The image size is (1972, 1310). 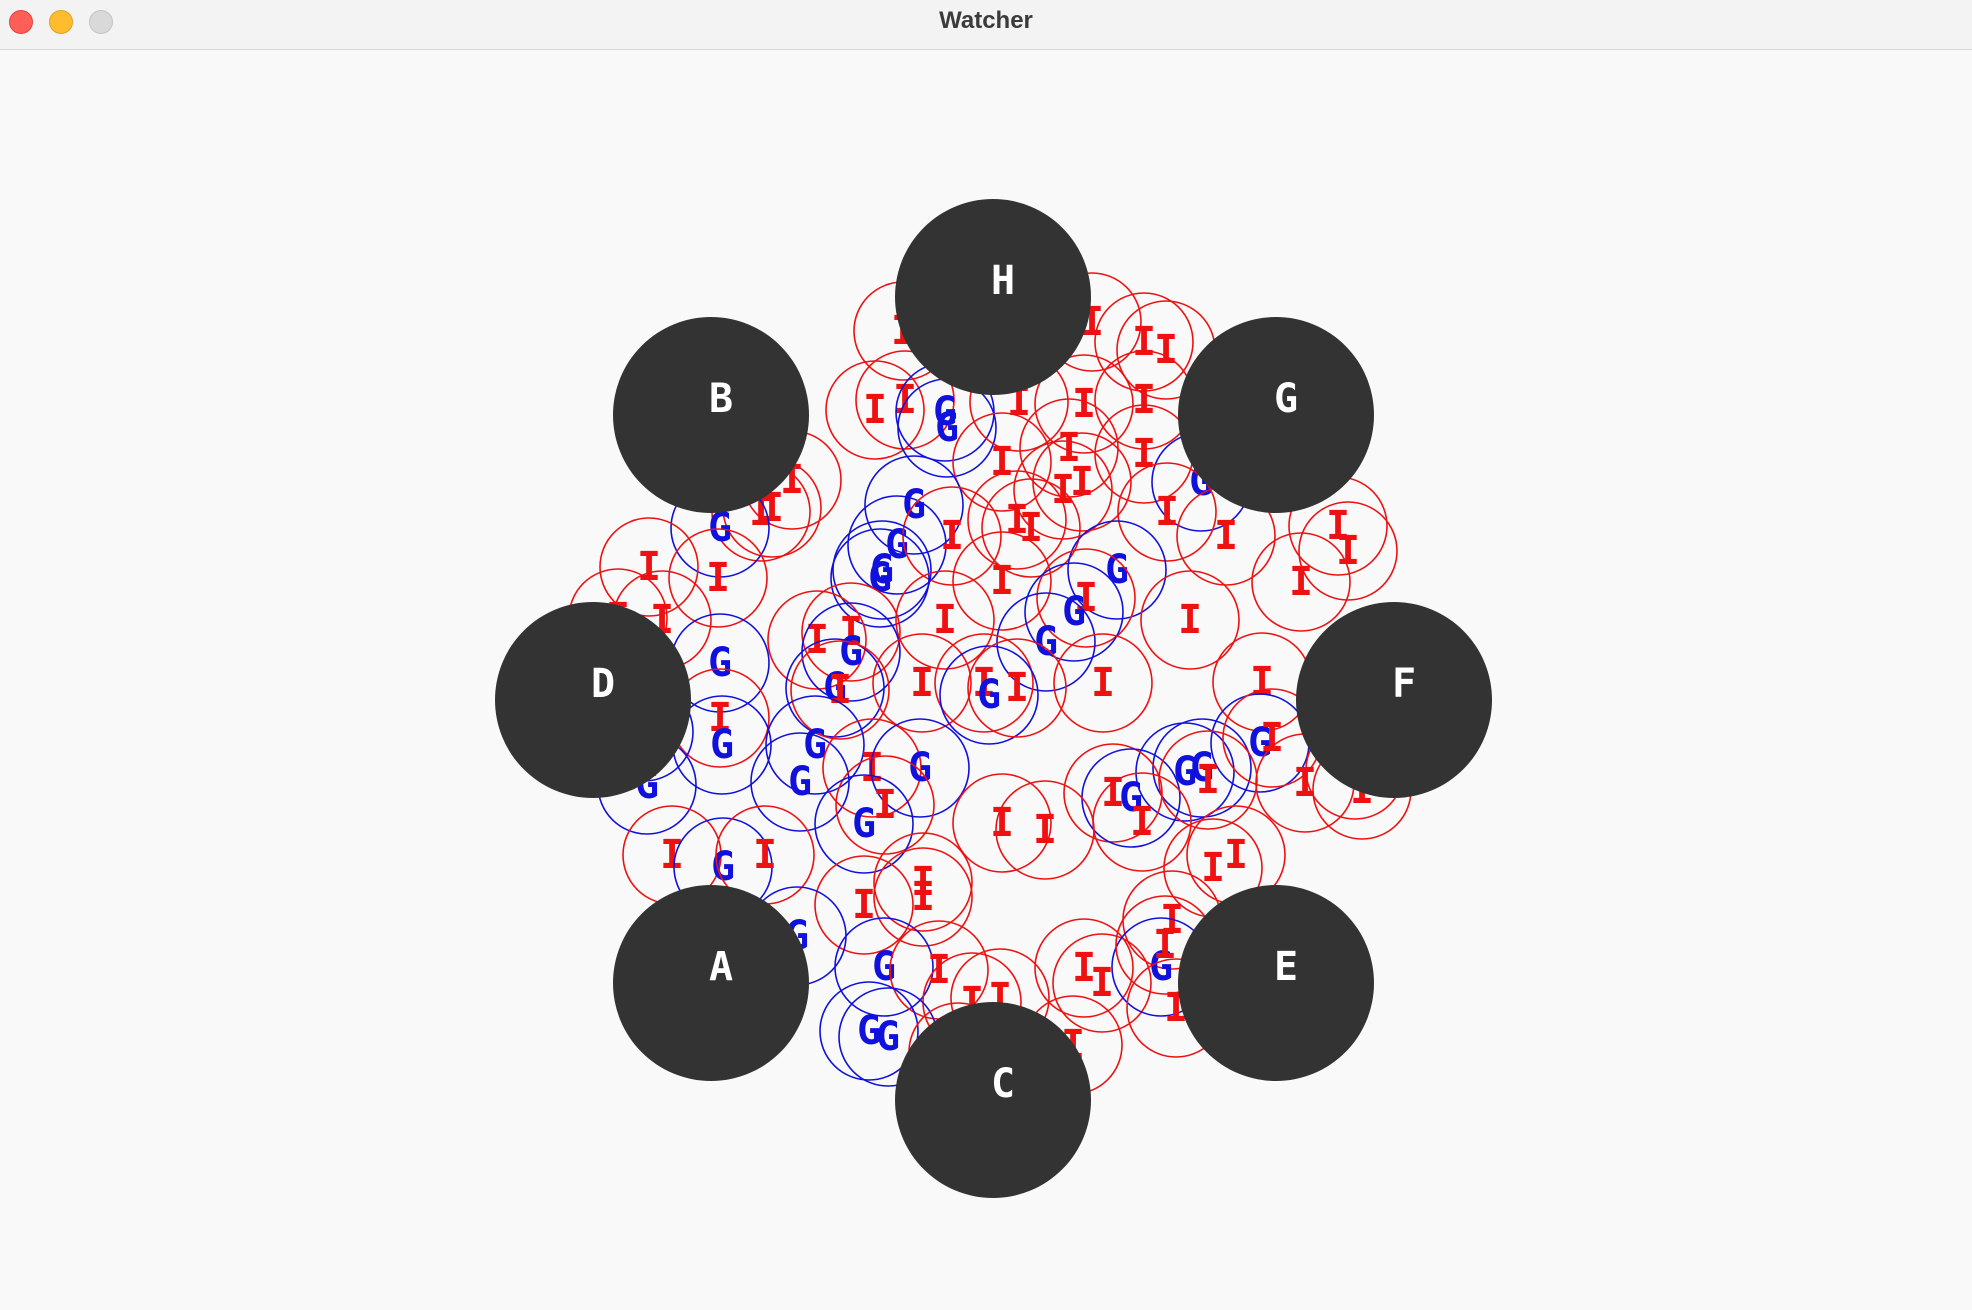 I want to click on node-label: D, so click(x=603, y=684).